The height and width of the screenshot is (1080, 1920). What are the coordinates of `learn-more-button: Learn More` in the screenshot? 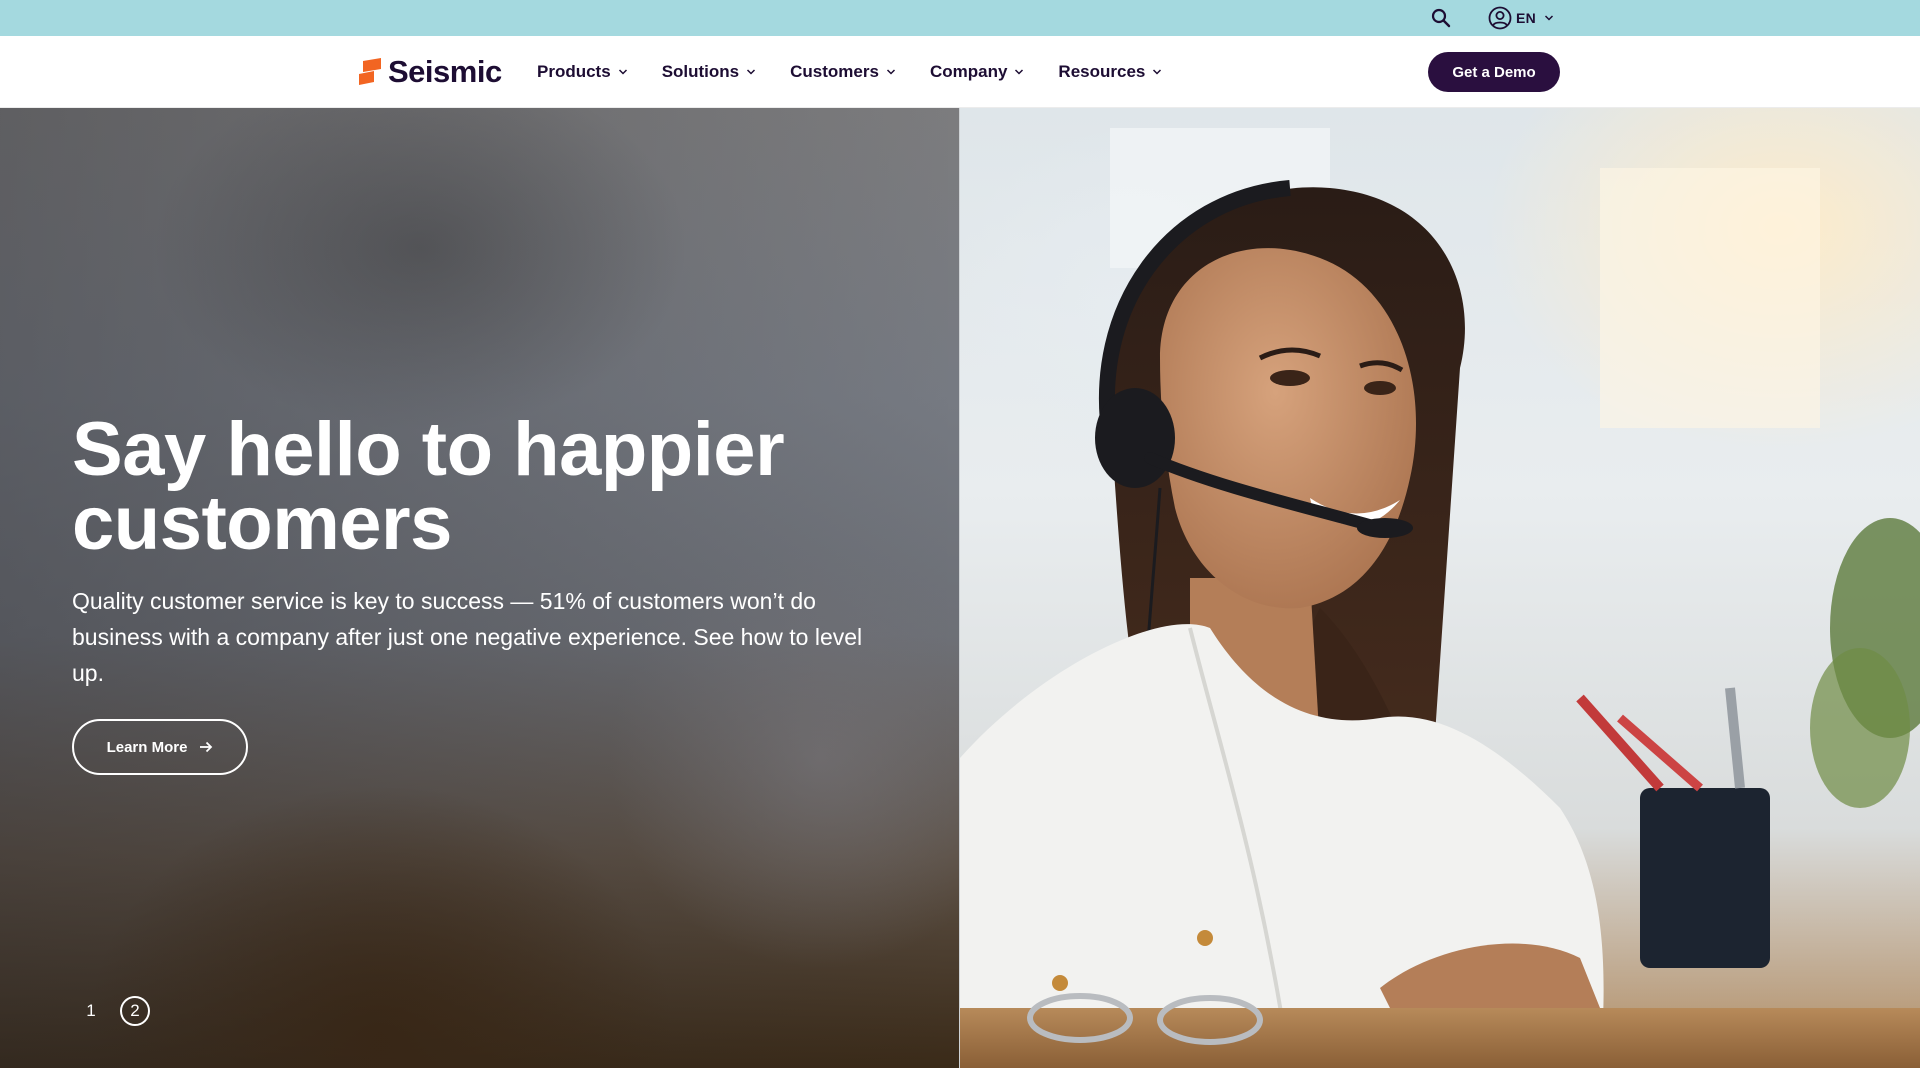 It's located at (160, 747).